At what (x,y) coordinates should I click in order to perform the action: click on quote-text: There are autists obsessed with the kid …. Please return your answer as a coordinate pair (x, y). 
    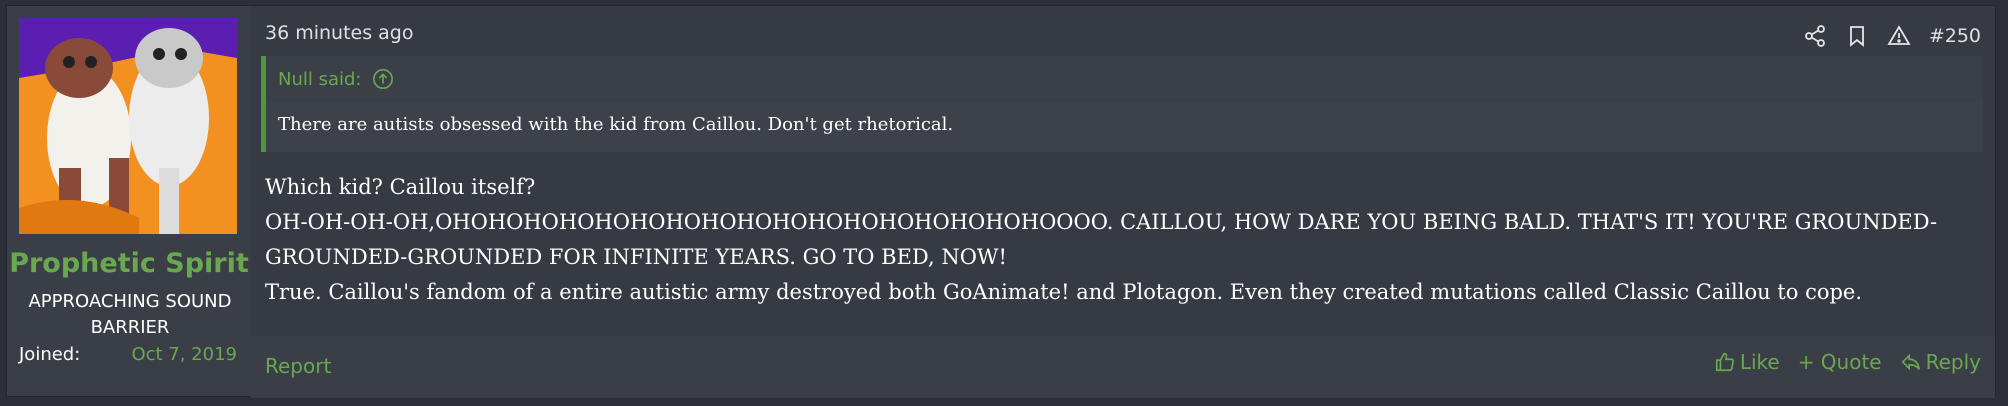
    Looking at the image, I should click on (616, 124).